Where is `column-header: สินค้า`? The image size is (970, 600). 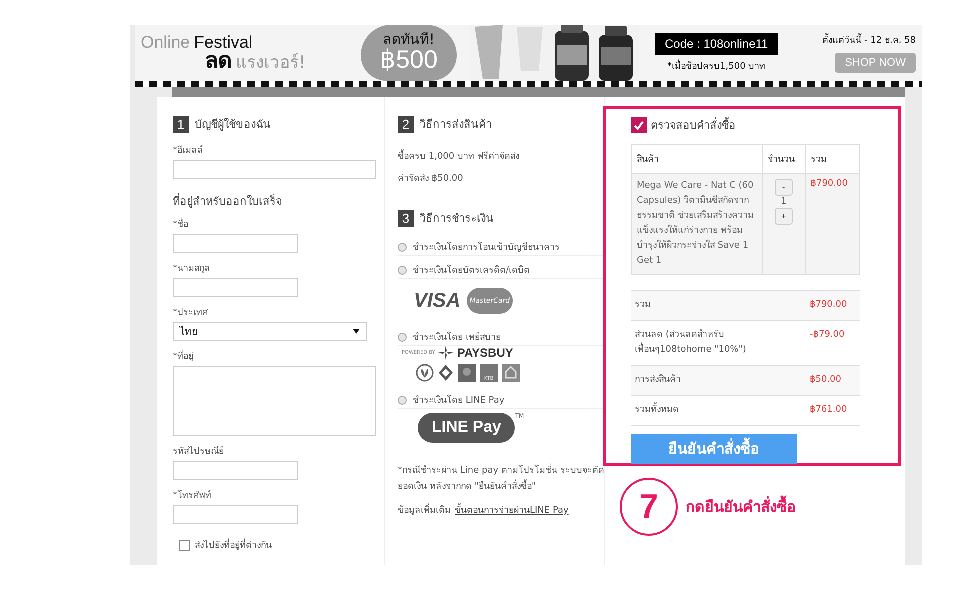 column-header: สินค้า is located at coordinates (697, 159).